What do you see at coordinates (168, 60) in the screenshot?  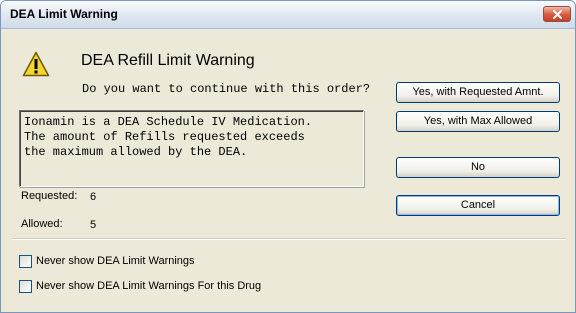 I see `dialog-heading: DEA Refill Limit Warning` at bounding box center [168, 60].